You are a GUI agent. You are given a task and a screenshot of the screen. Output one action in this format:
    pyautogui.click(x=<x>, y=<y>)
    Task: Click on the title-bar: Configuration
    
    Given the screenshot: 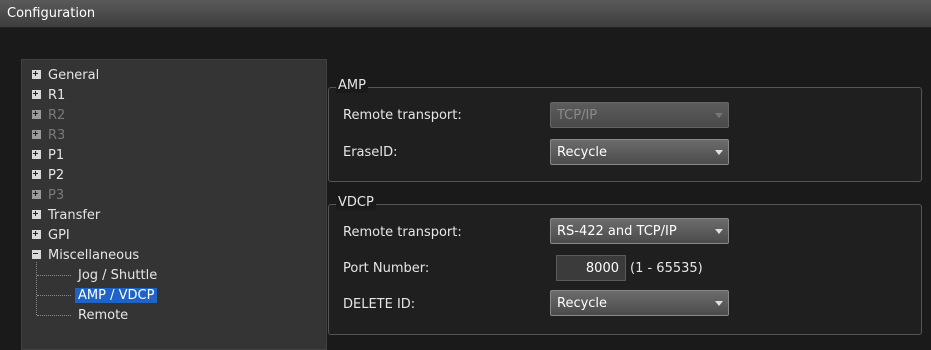 What is the action you would take?
    pyautogui.click(x=465, y=14)
    